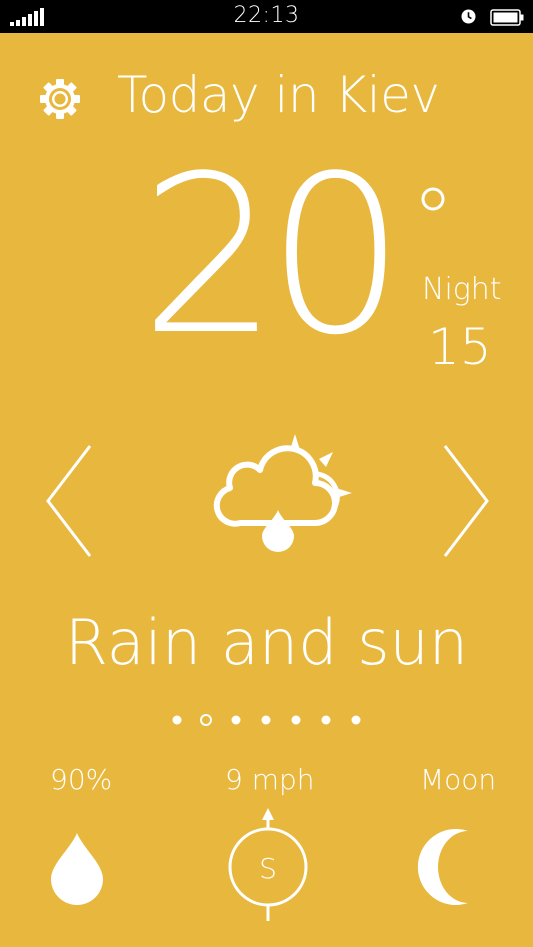  I want to click on chevron-left-icon, so click(68, 501).